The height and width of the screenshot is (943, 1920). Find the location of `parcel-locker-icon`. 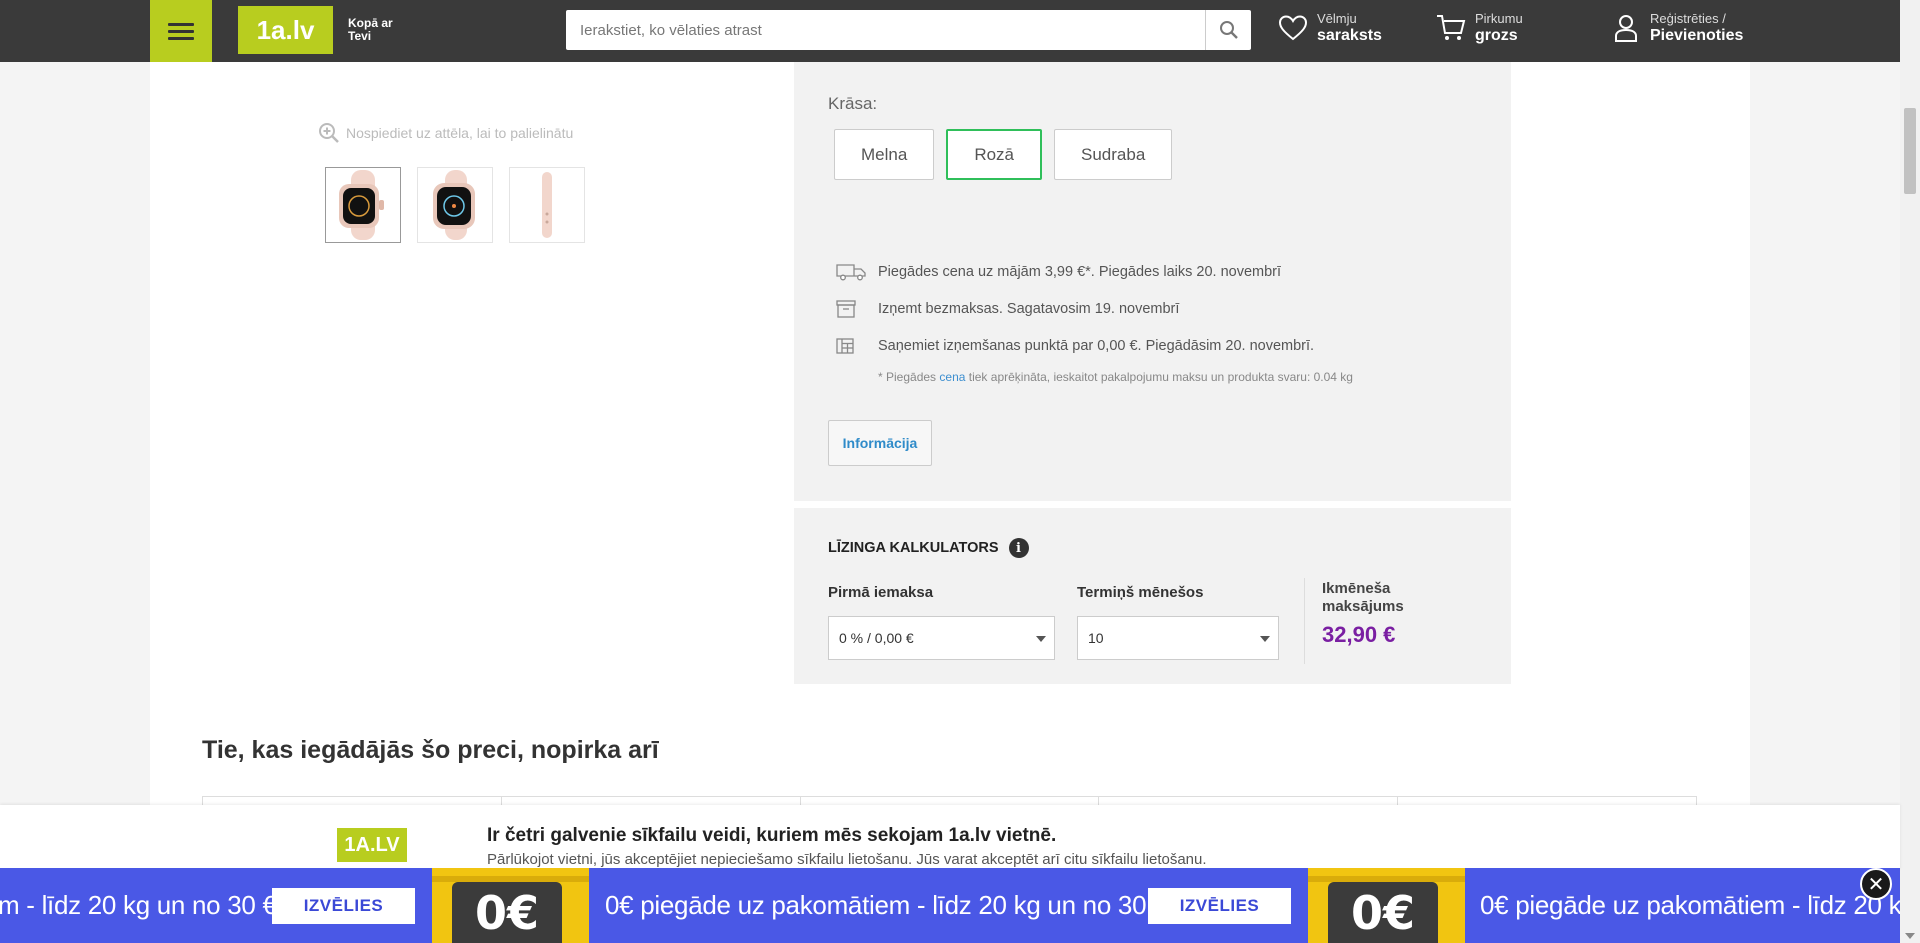

parcel-locker-icon is located at coordinates (856, 345).